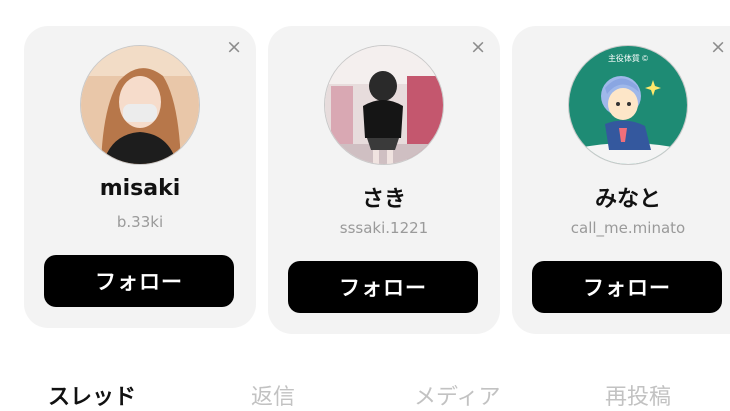  Describe the element at coordinates (140, 222) in the screenshot. I see `user-handle: b.33ki` at that location.